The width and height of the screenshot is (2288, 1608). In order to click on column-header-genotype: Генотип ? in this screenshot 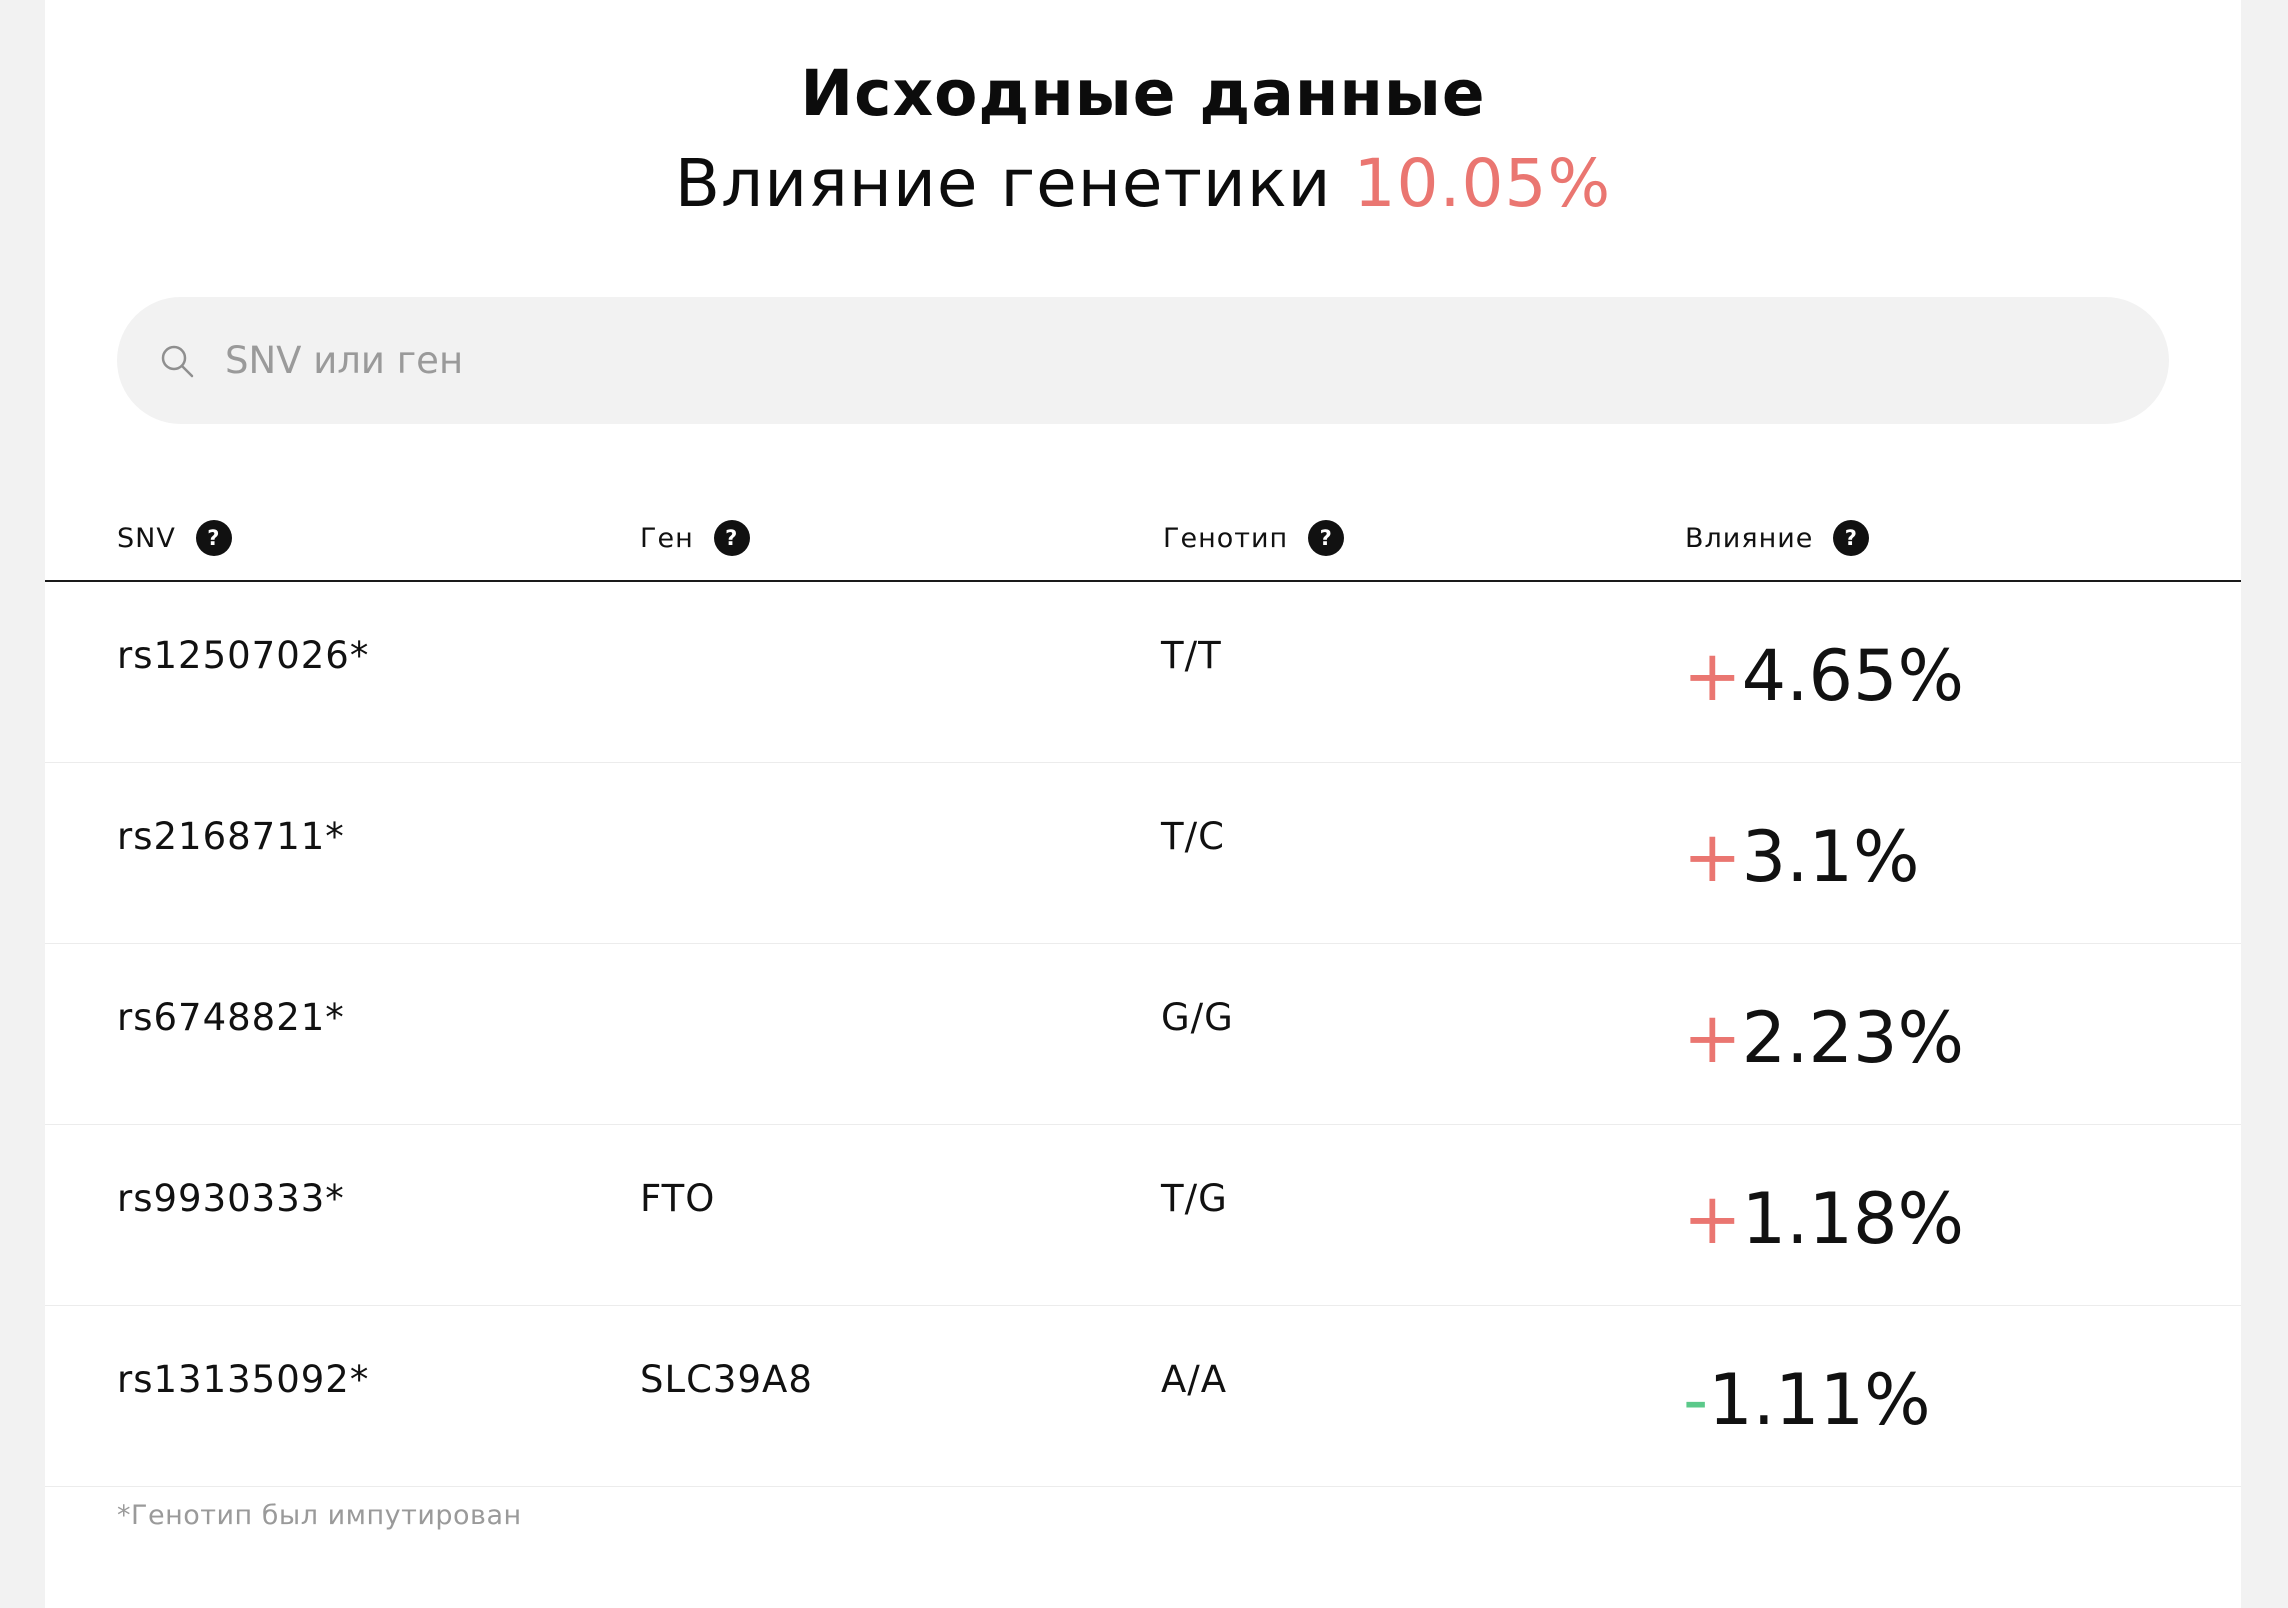, I will do `click(1254, 538)`.